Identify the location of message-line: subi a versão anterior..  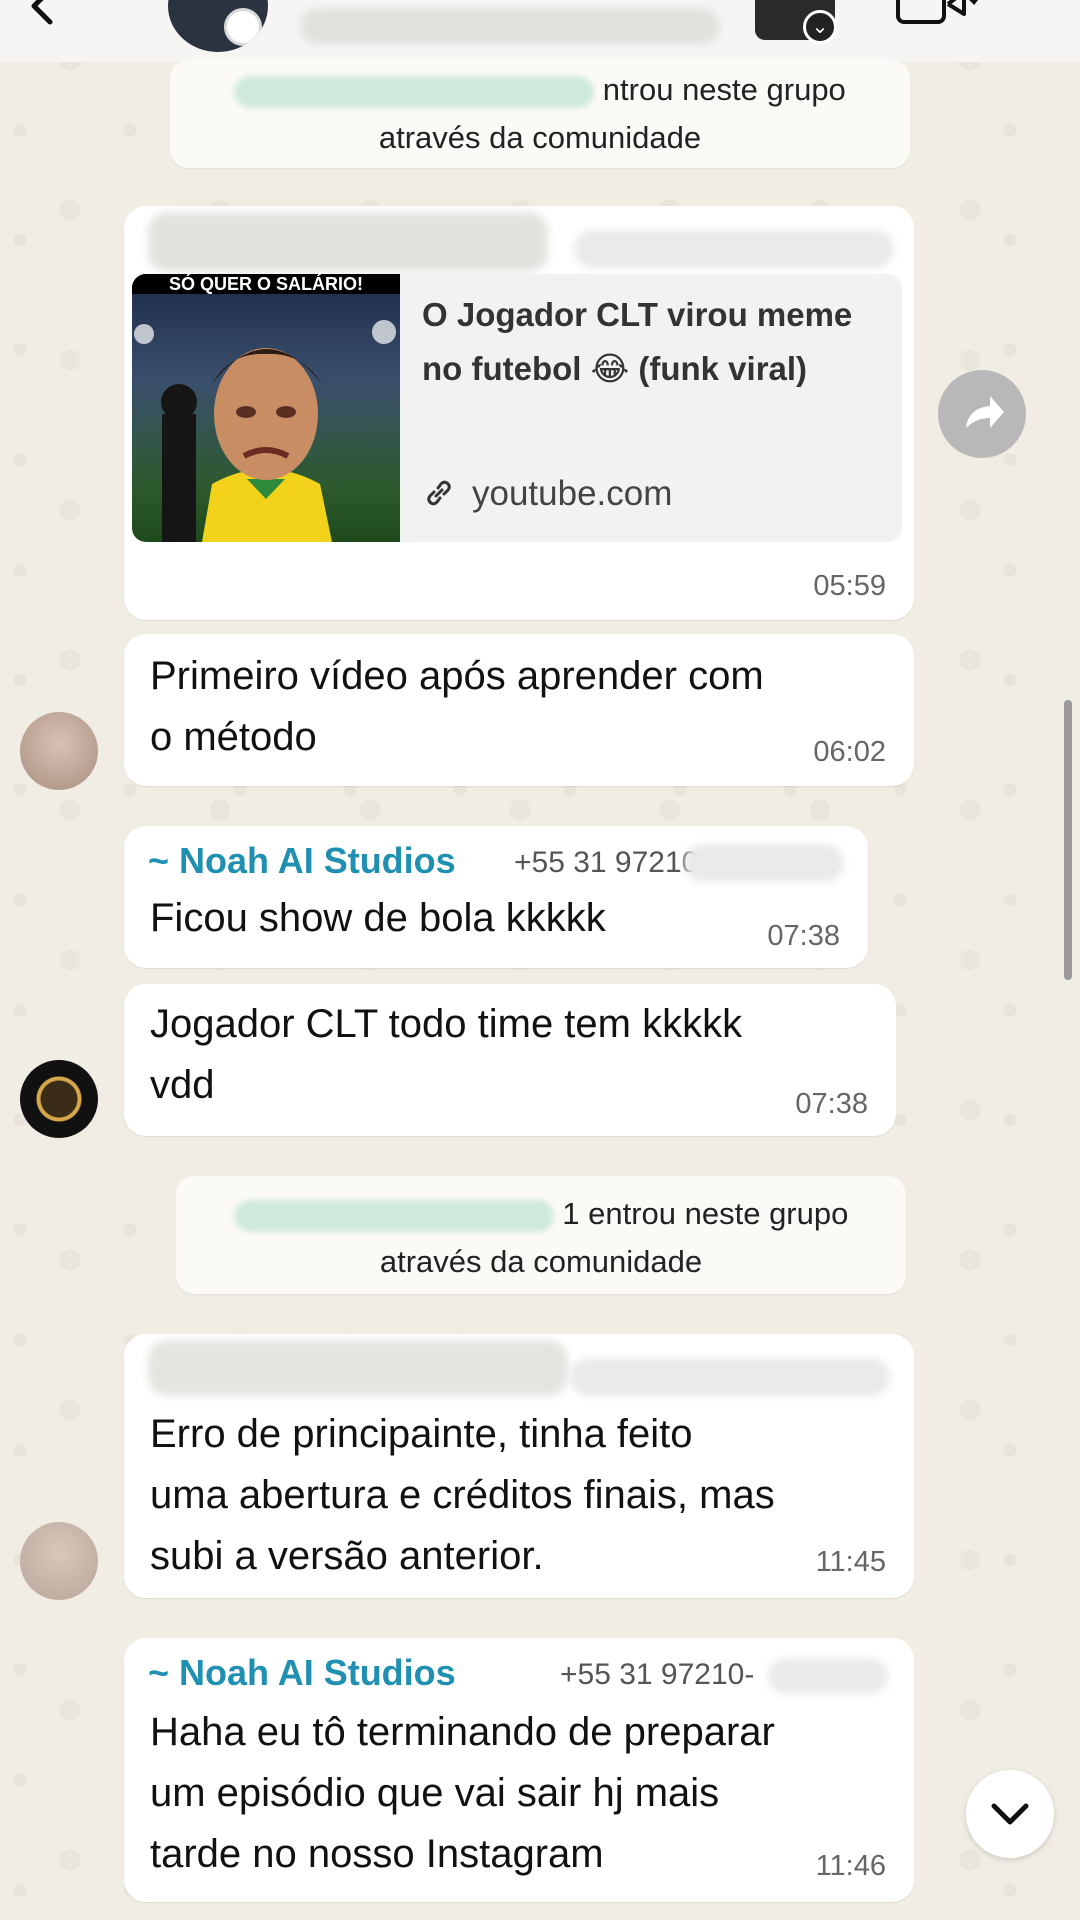
(347, 1556).